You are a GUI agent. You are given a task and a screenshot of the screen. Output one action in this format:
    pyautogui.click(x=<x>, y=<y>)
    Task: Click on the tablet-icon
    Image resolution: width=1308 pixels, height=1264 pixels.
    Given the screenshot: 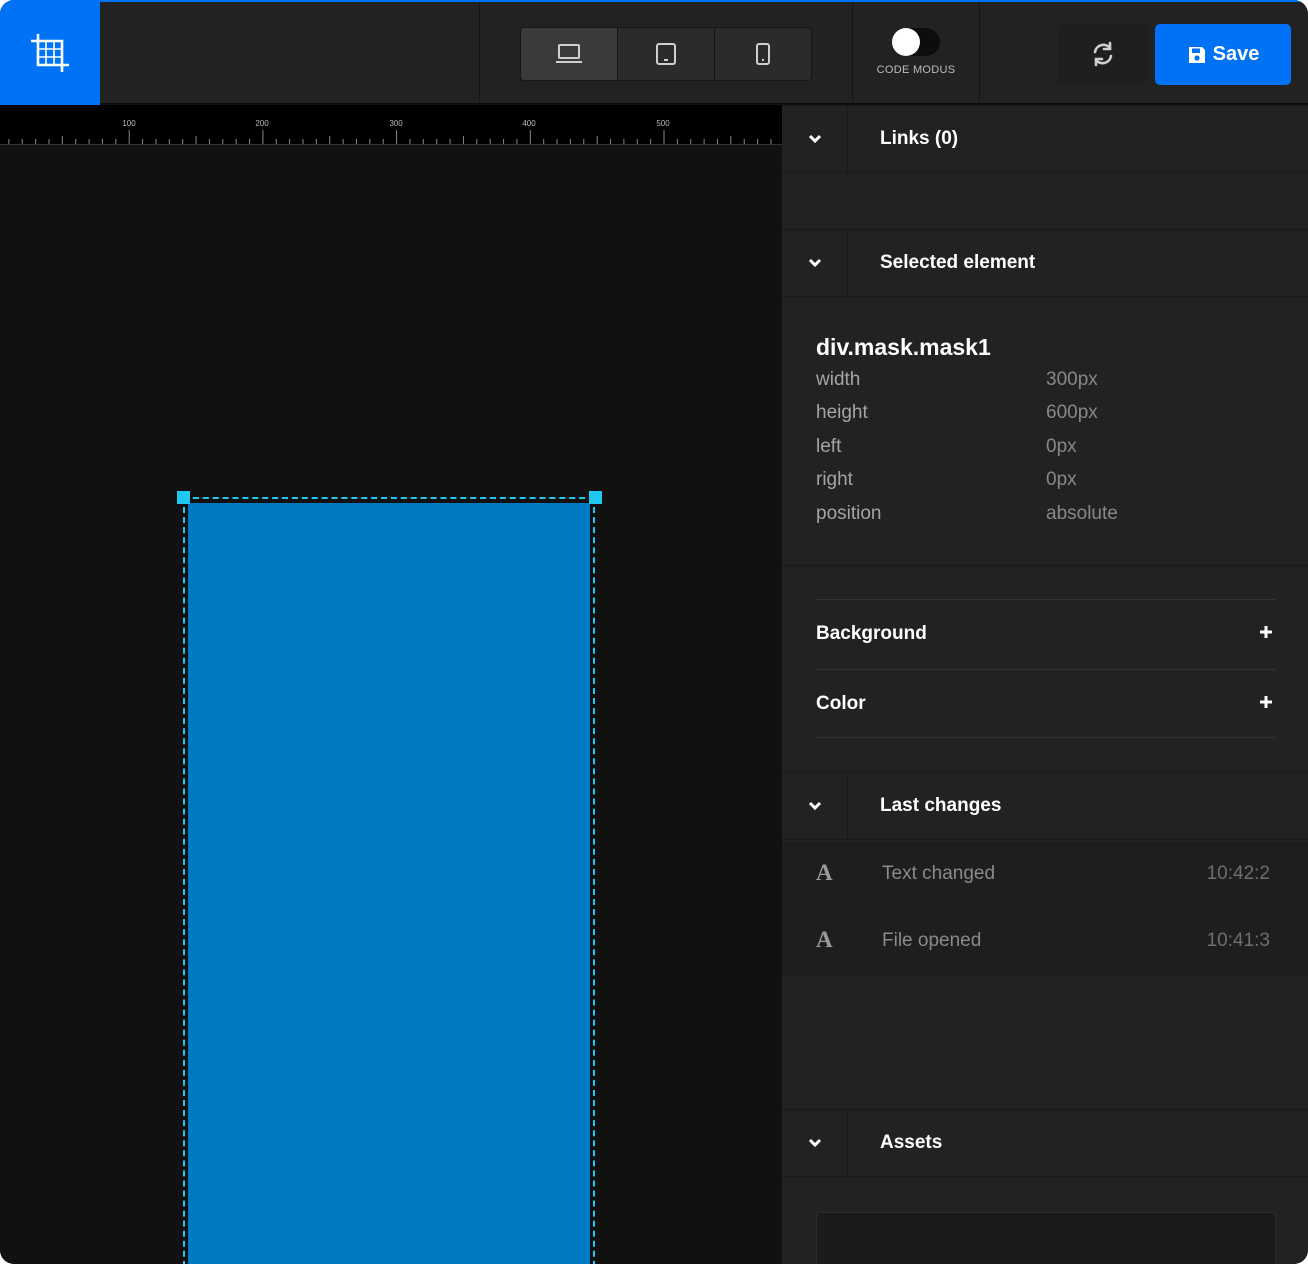 What is the action you would take?
    pyautogui.click(x=666, y=54)
    